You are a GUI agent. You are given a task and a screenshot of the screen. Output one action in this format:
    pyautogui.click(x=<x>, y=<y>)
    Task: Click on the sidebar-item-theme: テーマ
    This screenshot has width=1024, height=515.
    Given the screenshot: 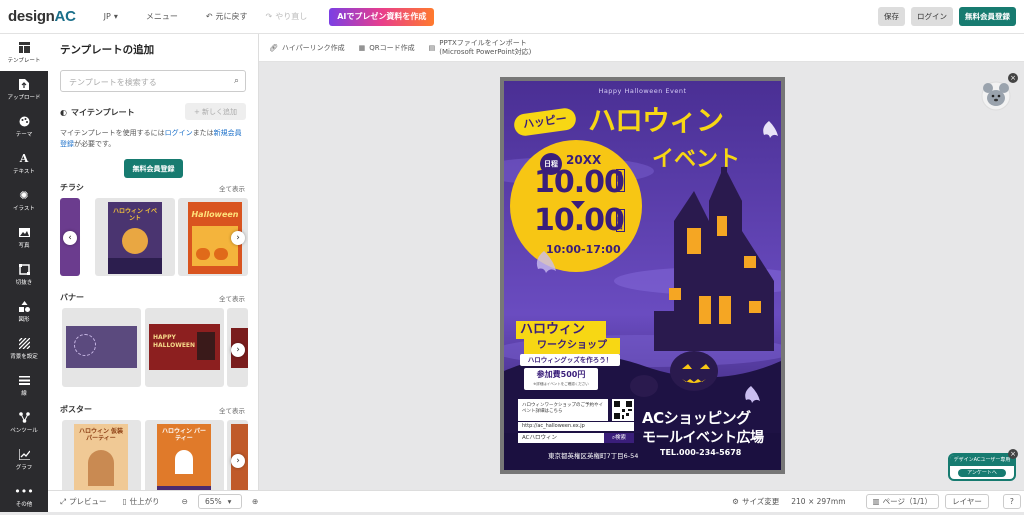 What is the action you would take?
    pyautogui.click(x=24, y=126)
    